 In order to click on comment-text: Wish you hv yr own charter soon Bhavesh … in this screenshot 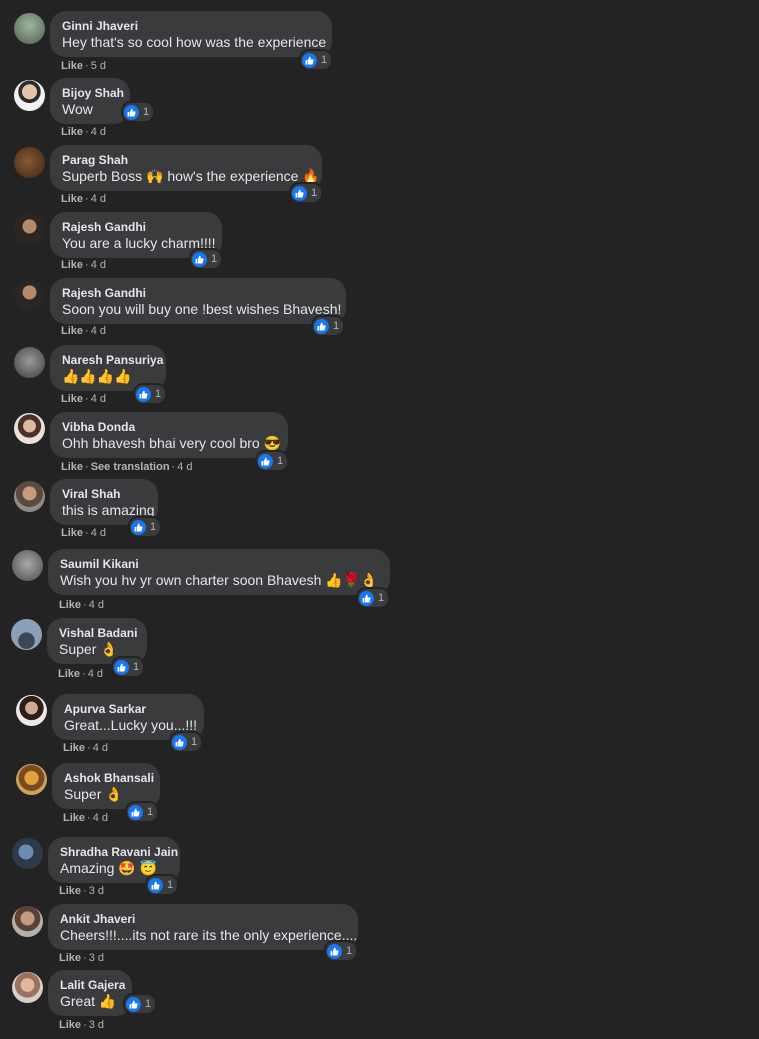, I will do `click(219, 580)`.